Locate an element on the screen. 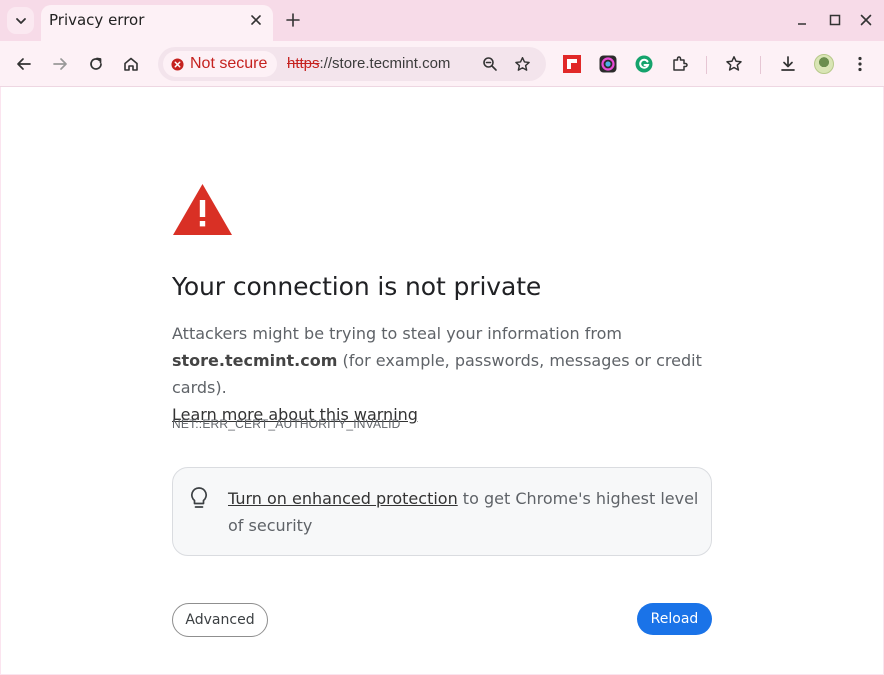 This screenshot has width=884, height=675. toolbar: Not secure https://store.tecmint.com is located at coordinates (442, 64).